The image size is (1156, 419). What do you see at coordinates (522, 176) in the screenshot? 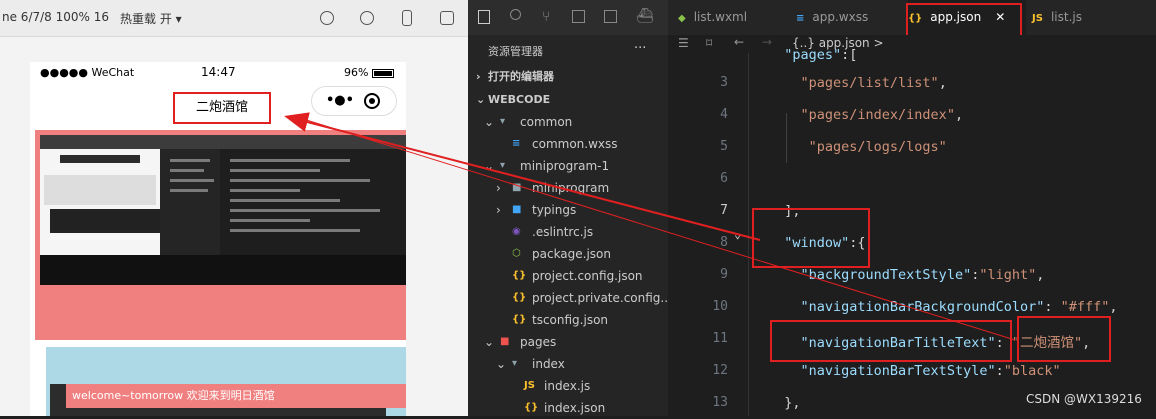
I see `arrow-window-to-title` at bounding box center [522, 176].